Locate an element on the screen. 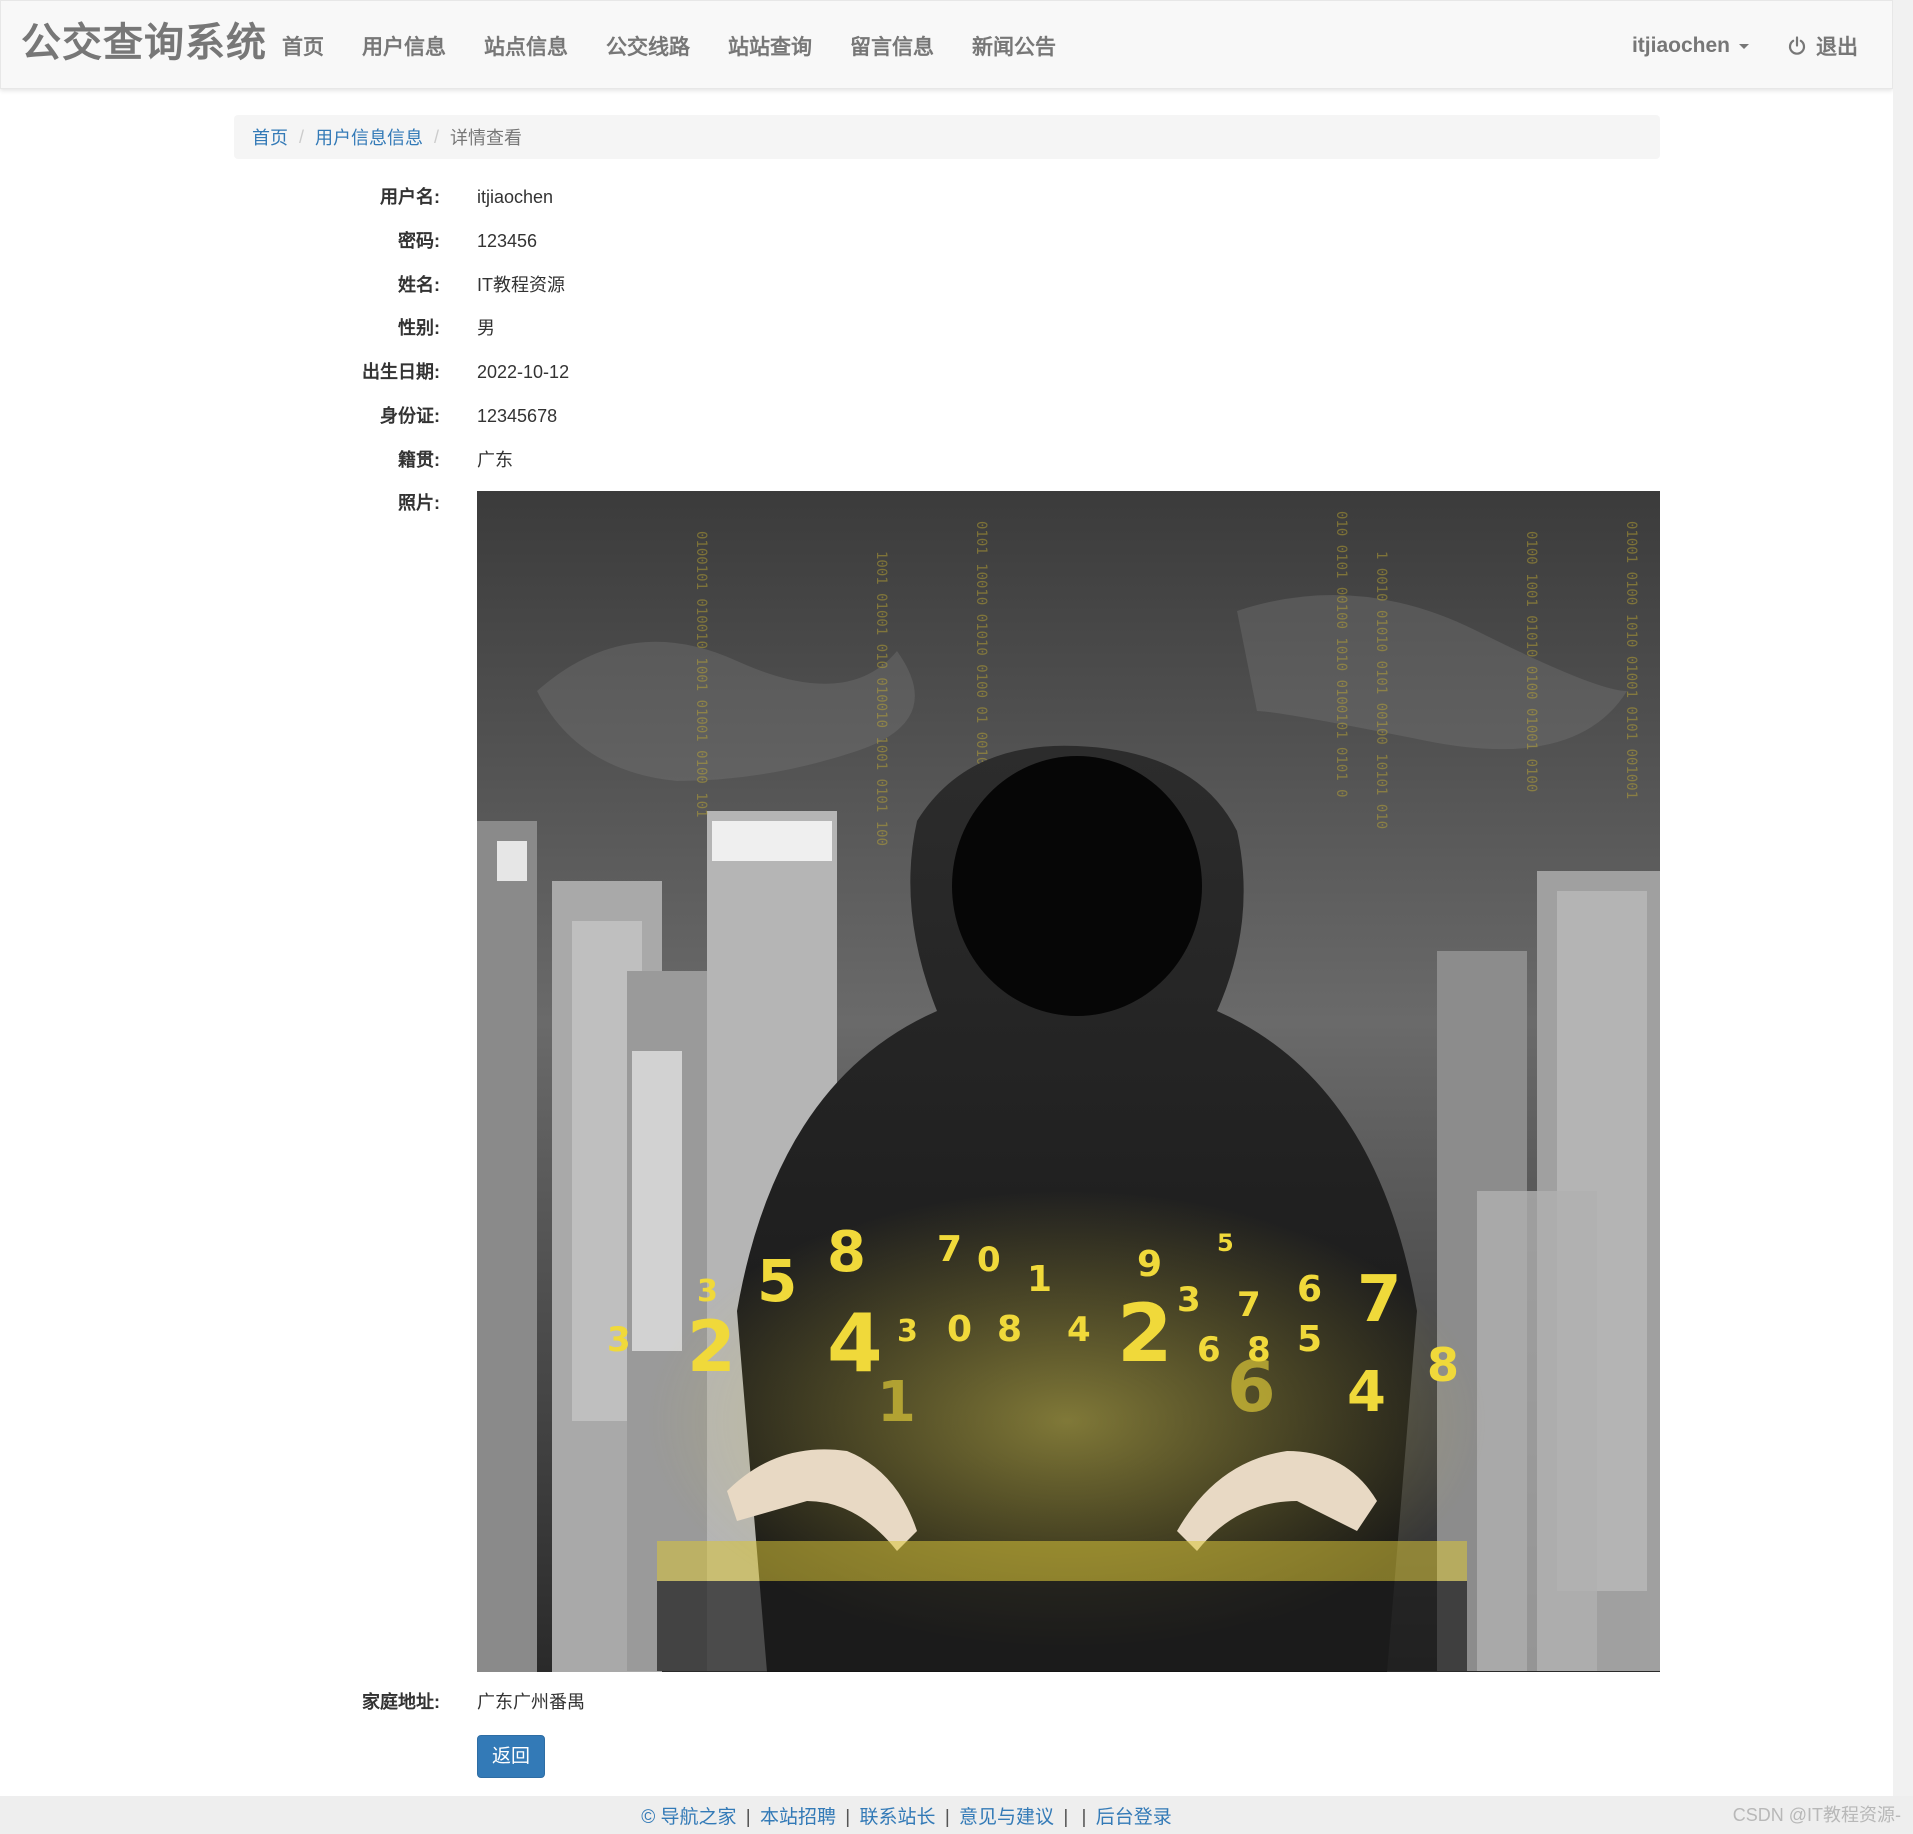  detail-value: itjiaochen is located at coordinates (515, 197).